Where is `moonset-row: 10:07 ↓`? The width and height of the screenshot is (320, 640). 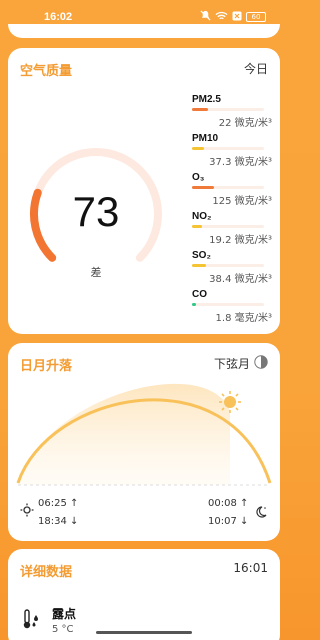
moonset-row: 10:07 ↓ is located at coordinates (228, 521).